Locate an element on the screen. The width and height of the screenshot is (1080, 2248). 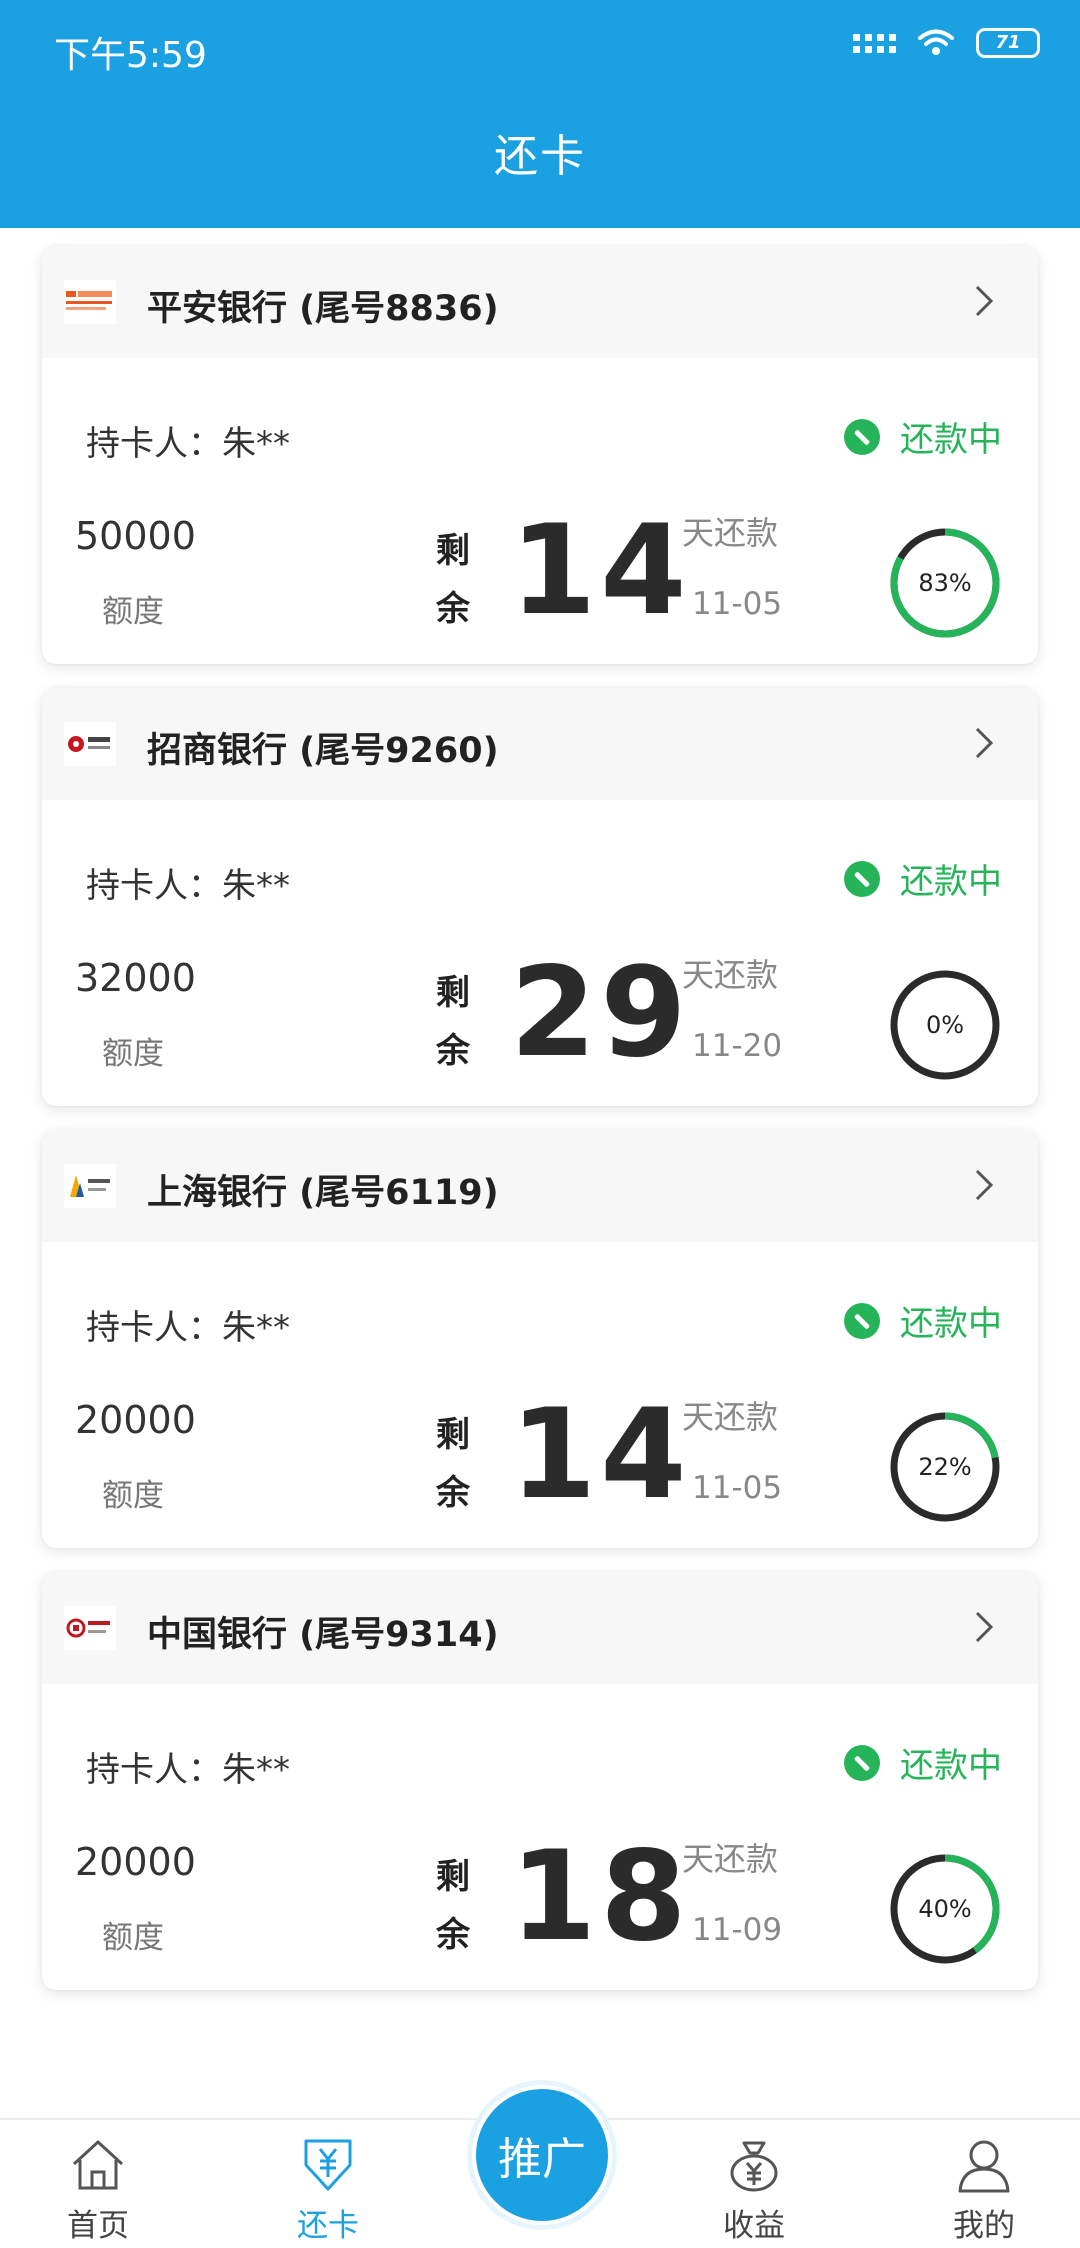
page-title: 还卡 is located at coordinates (540, 156).